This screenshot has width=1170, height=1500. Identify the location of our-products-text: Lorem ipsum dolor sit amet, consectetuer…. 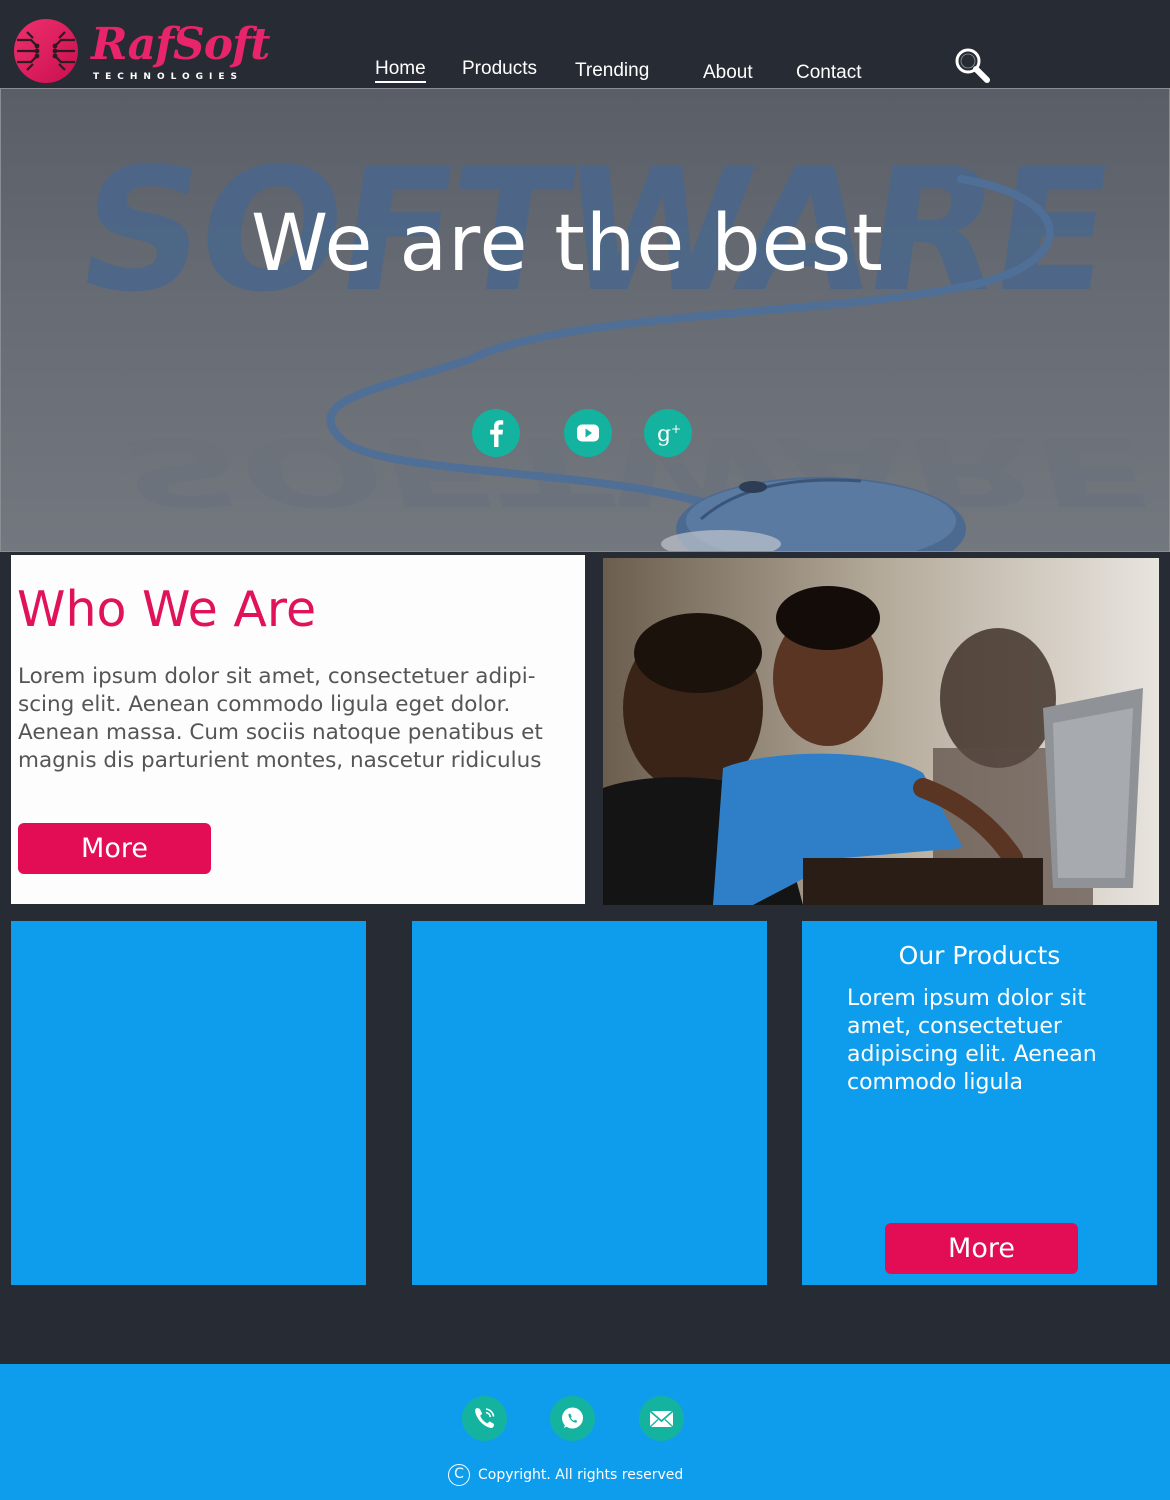
(972, 1040).